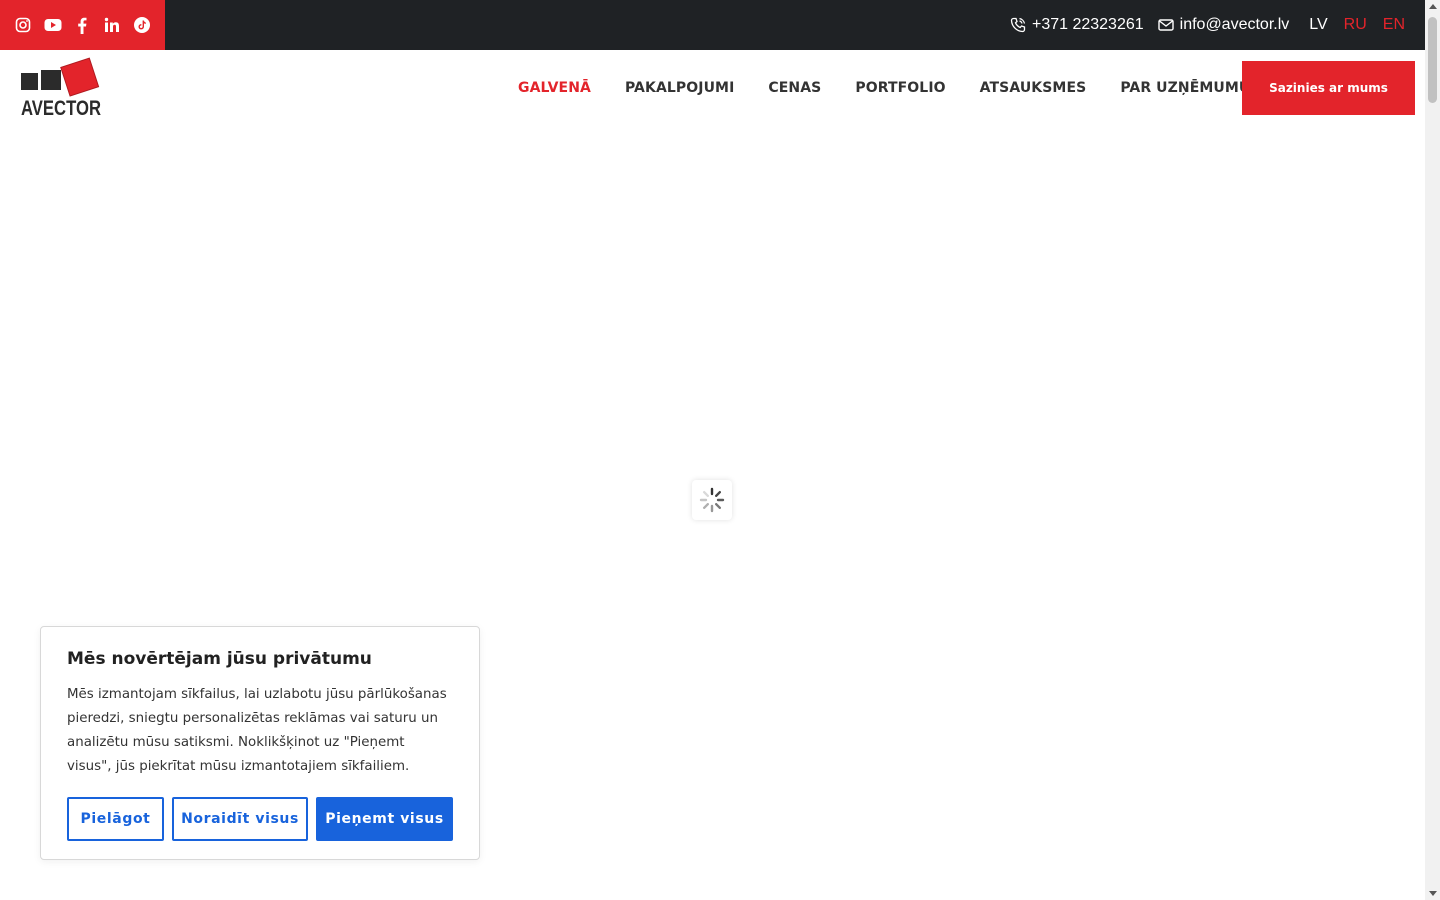 The height and width of the screenshot is (900, 1440). Describe the element at coordinates (1033, 88) in the screenshot. I see `nav-item-atsauksmes: ATSAUKSMES` at that location.